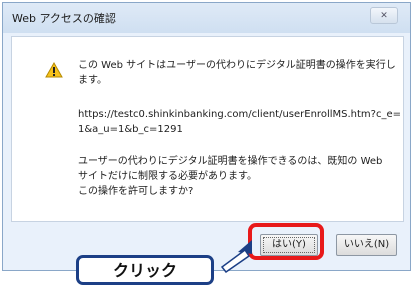 The height and width of the screenshot is (285, 415). What do you see at coordinates (236, 256) in the screenshot?
I see `pointer-arrow` at bounding box center [236, 256].